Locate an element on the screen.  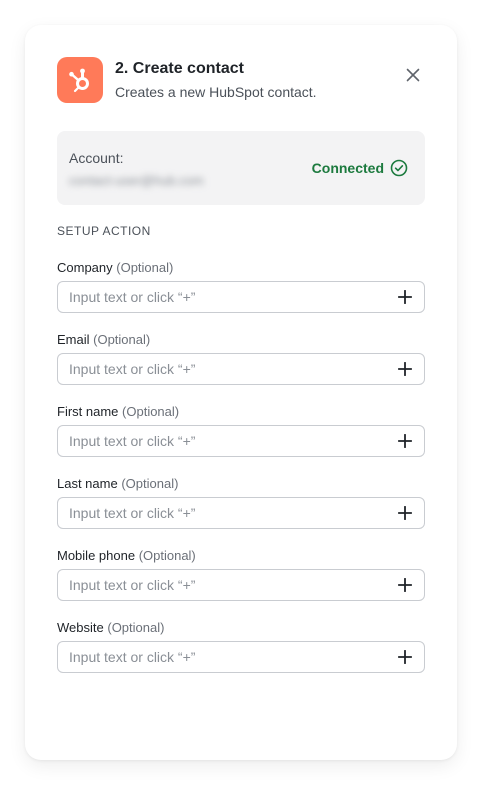
hubspot-icon is located at coordinates (80, 80).